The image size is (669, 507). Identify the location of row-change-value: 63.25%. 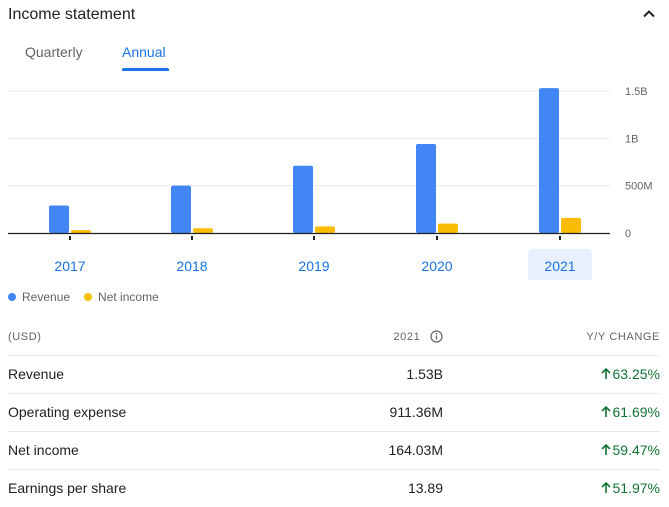
(636, 374).